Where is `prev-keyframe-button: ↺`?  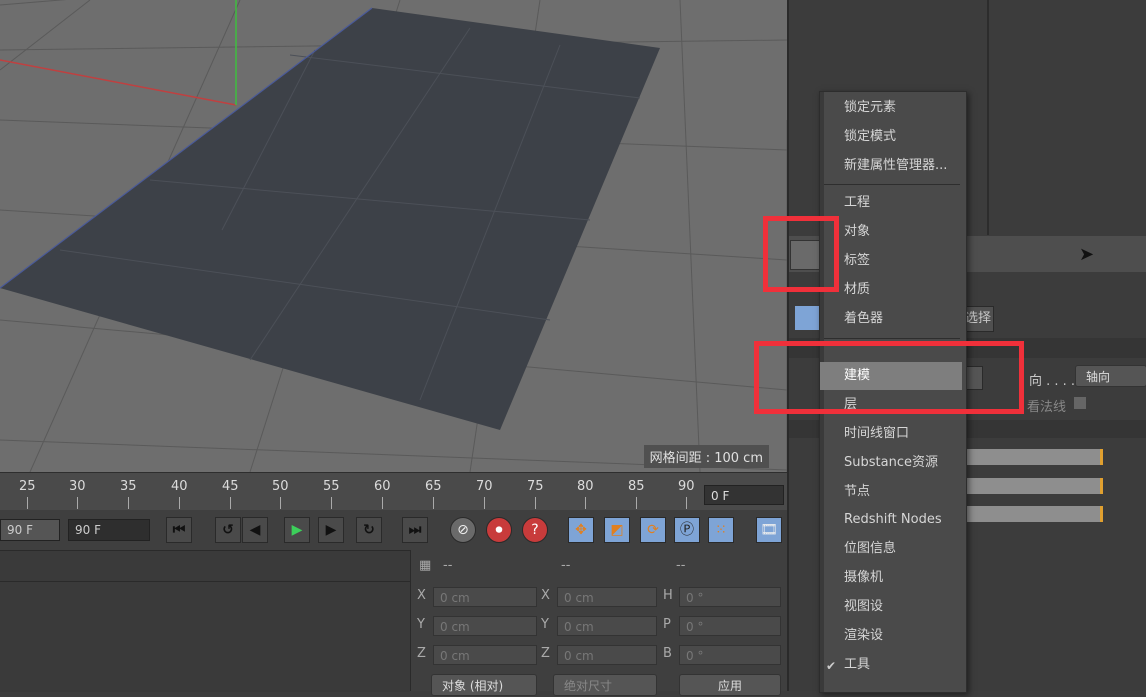 prev-keyframe-button: ↺ is located at coordinates (228, 530).